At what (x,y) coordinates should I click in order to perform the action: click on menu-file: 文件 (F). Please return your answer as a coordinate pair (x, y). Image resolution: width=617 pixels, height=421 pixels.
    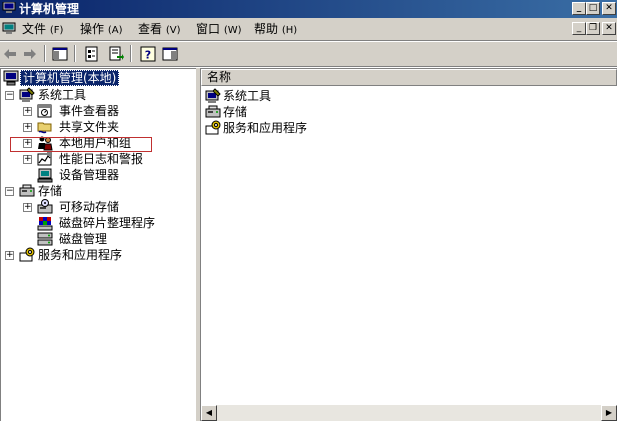
    Looking at the image, I should click on (42, 30).